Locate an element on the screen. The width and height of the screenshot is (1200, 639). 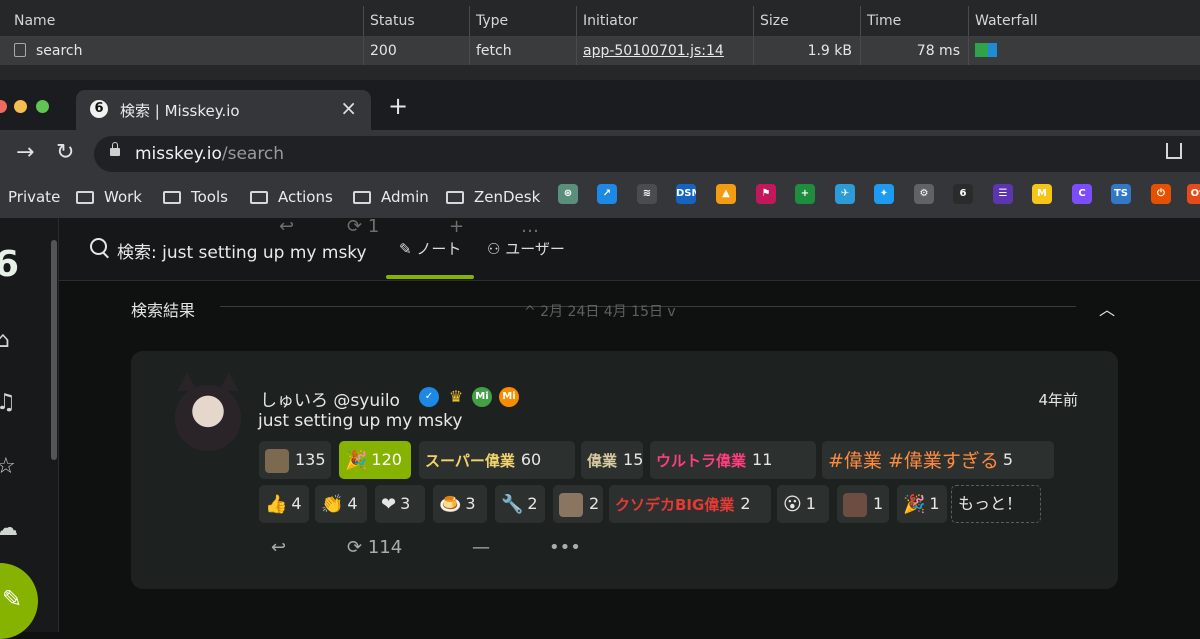
miro-icon: M is located at coordinates (1042, 194).